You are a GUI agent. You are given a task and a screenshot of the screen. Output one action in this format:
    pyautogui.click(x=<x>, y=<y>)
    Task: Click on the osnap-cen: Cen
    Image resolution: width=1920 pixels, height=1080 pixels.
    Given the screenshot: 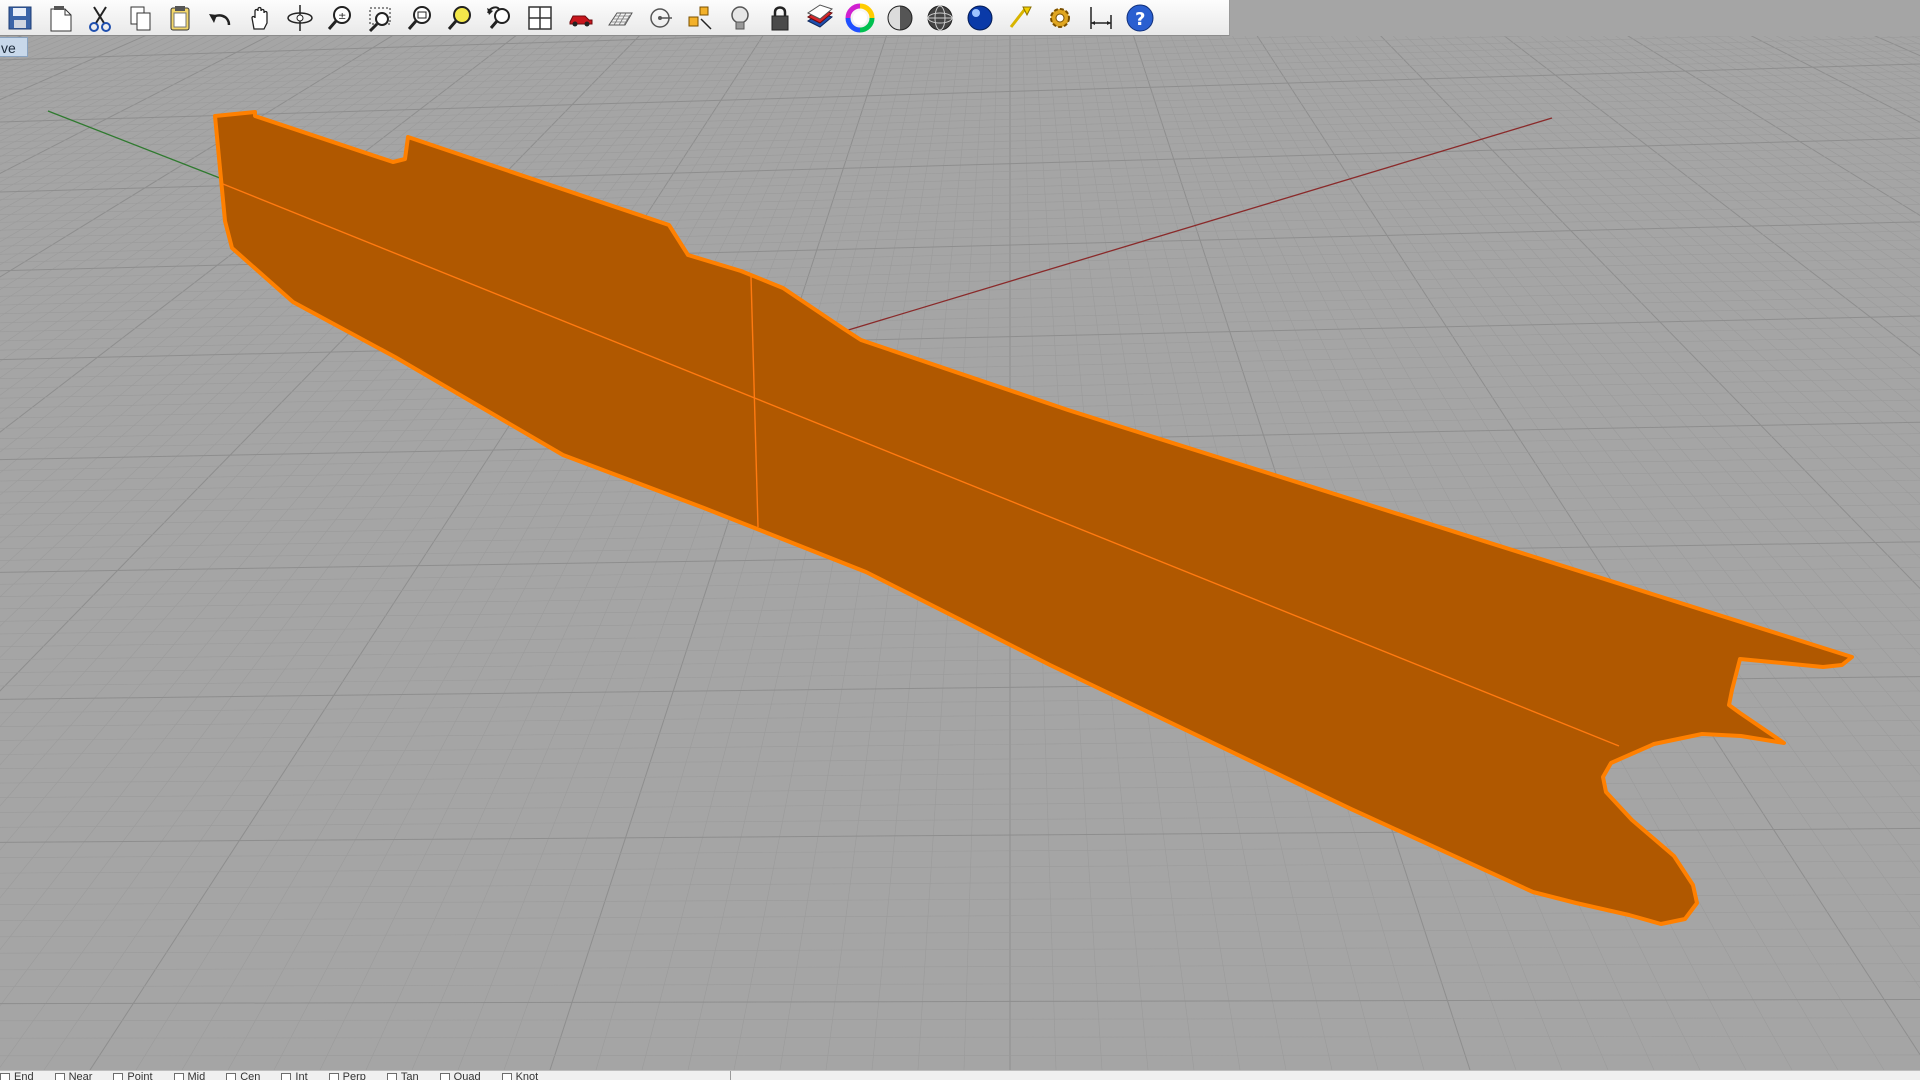 What is the action you would take?
    pyautogui.click(x=243, y=1075)
    